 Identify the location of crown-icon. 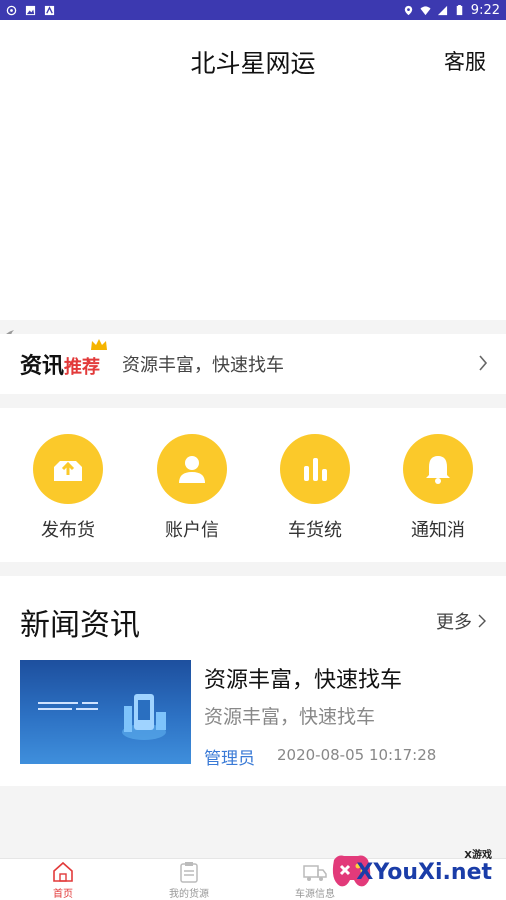
(99, 344).